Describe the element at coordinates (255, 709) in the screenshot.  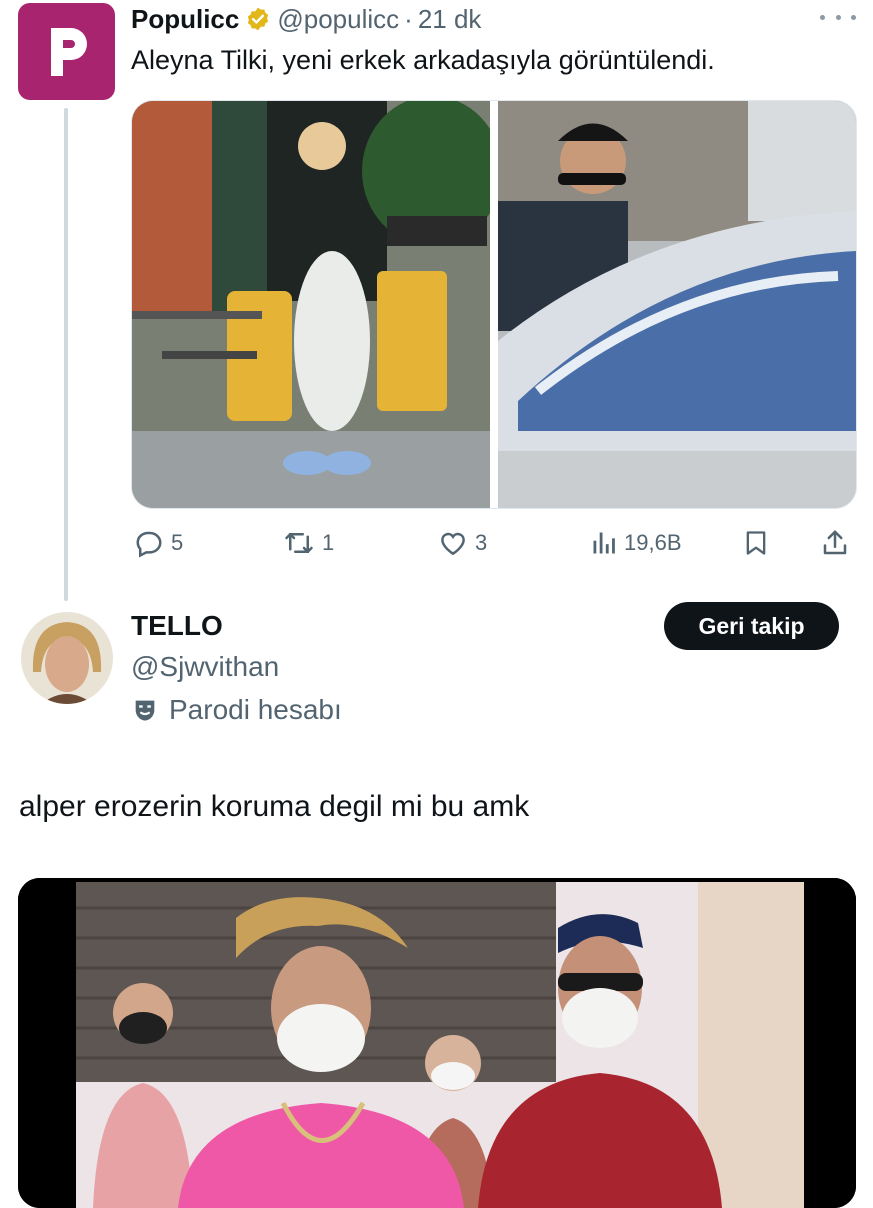
I see `parody-label-text: Parodi hesabı` at that location.